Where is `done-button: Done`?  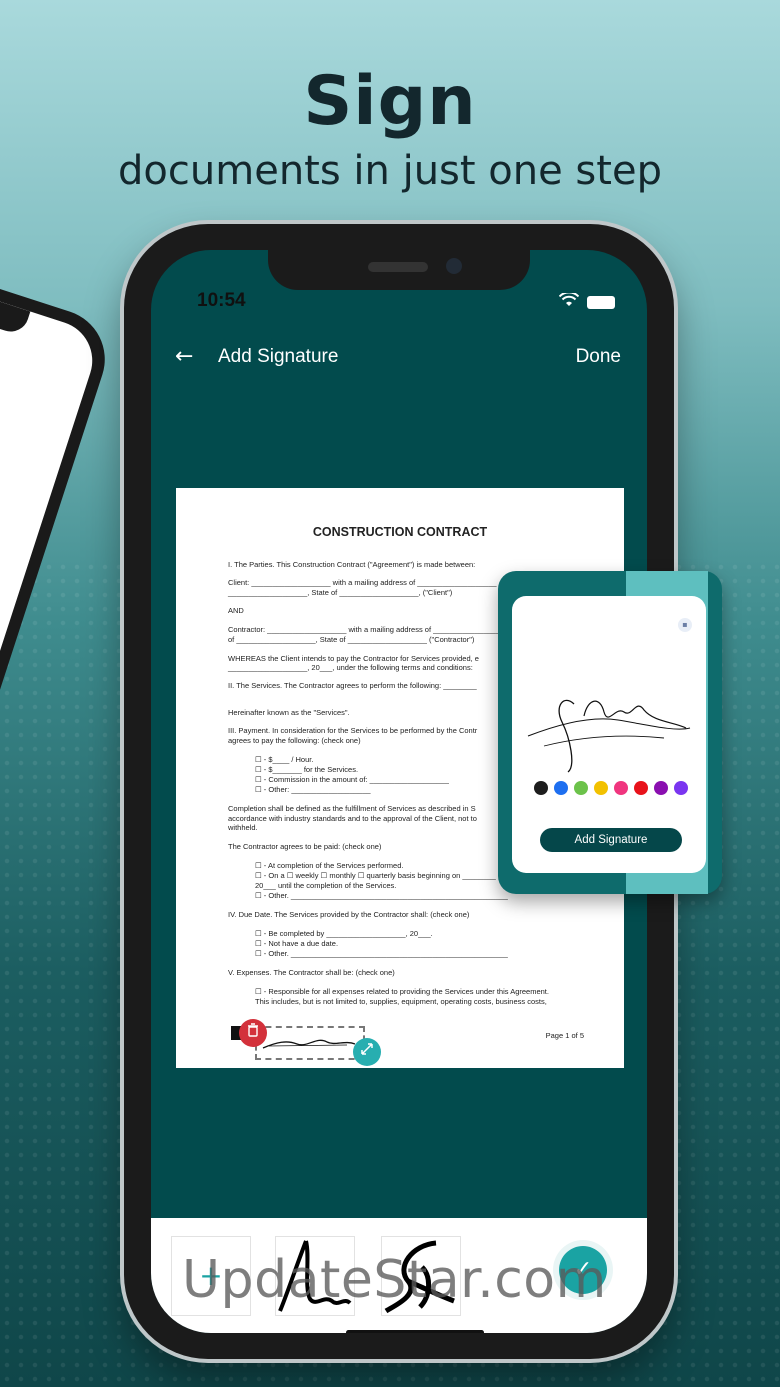
done-button: Done is located at coordinates (598, 357).